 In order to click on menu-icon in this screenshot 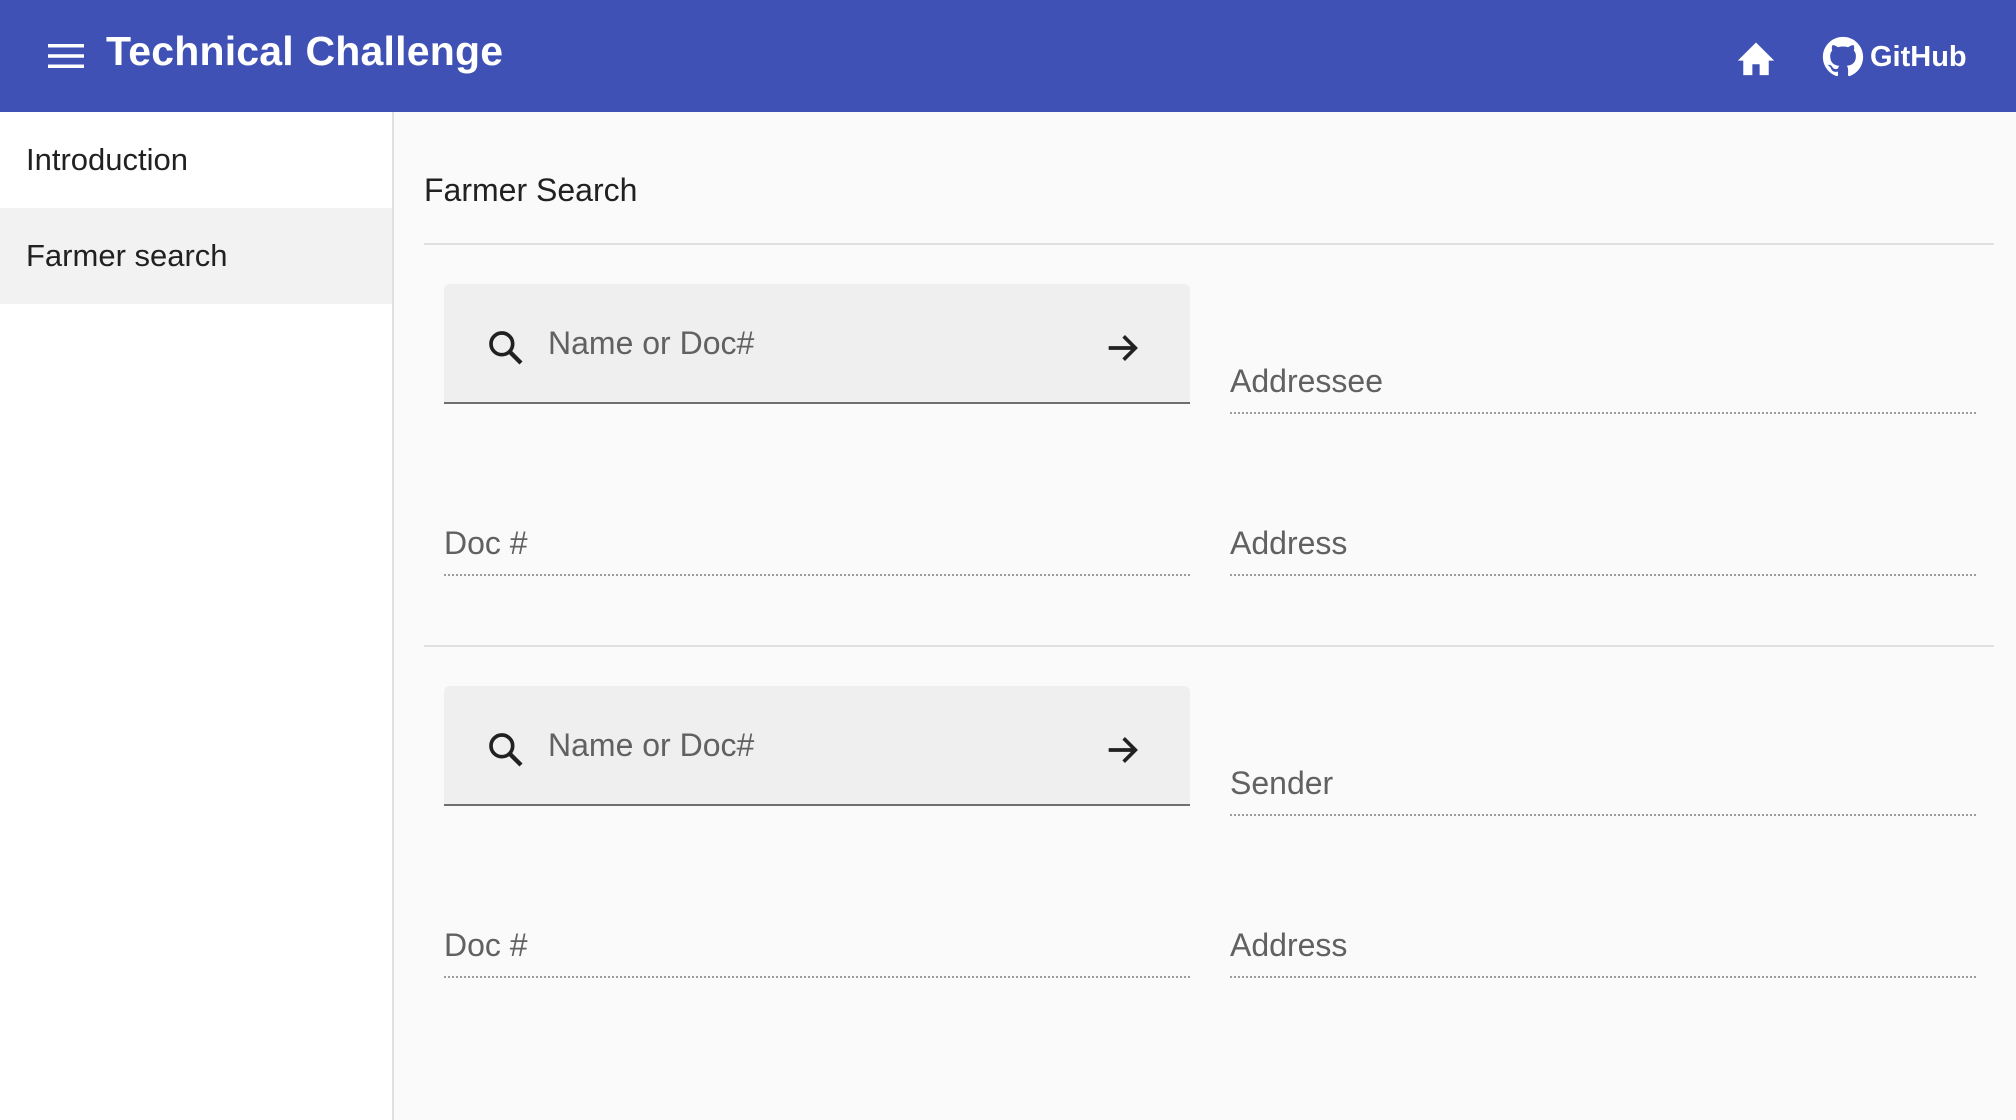, I will do `click(66, 56)`.